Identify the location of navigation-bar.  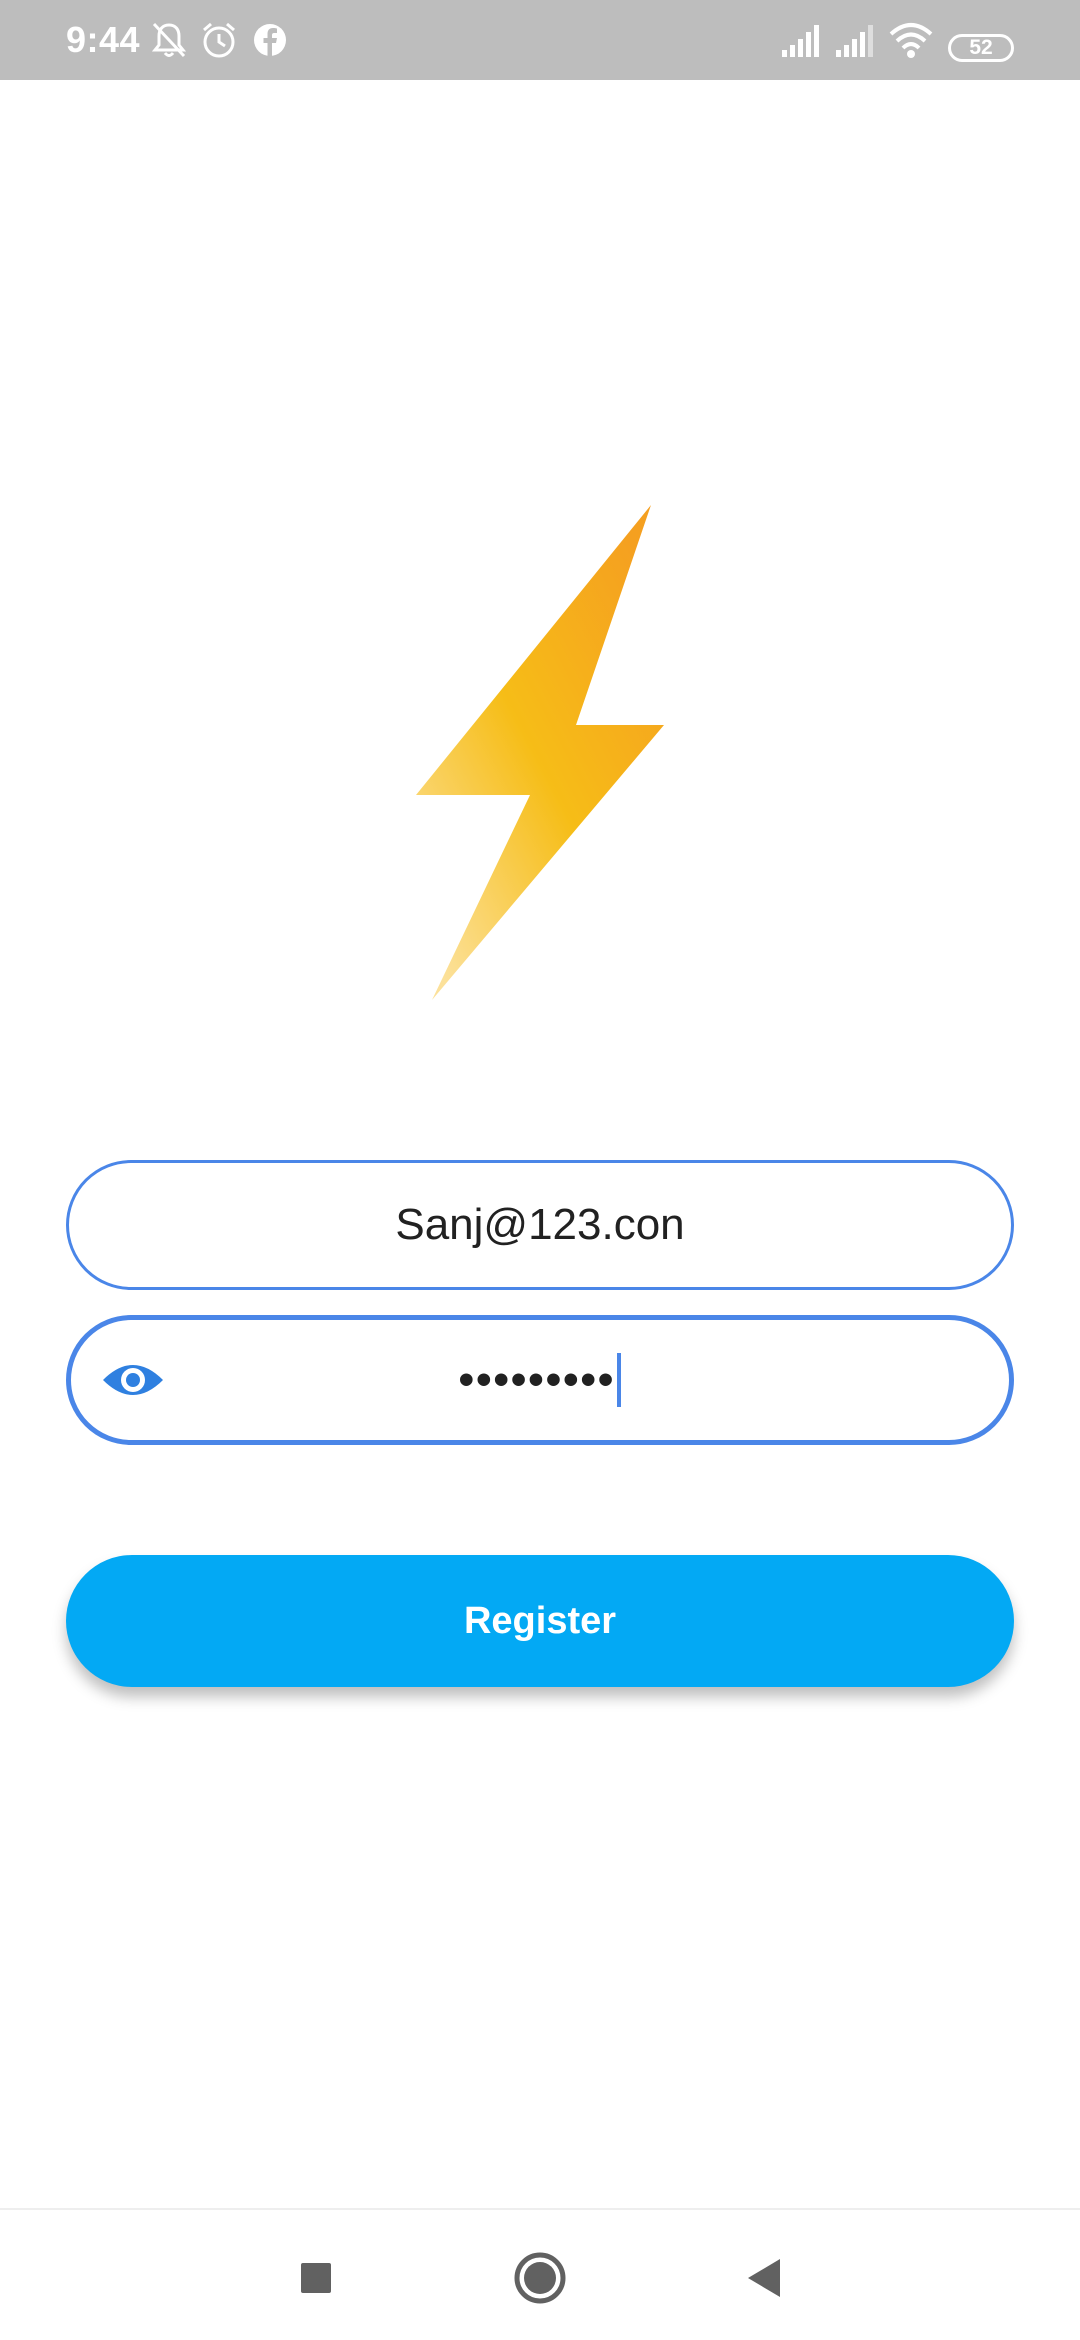
(540, 2274).